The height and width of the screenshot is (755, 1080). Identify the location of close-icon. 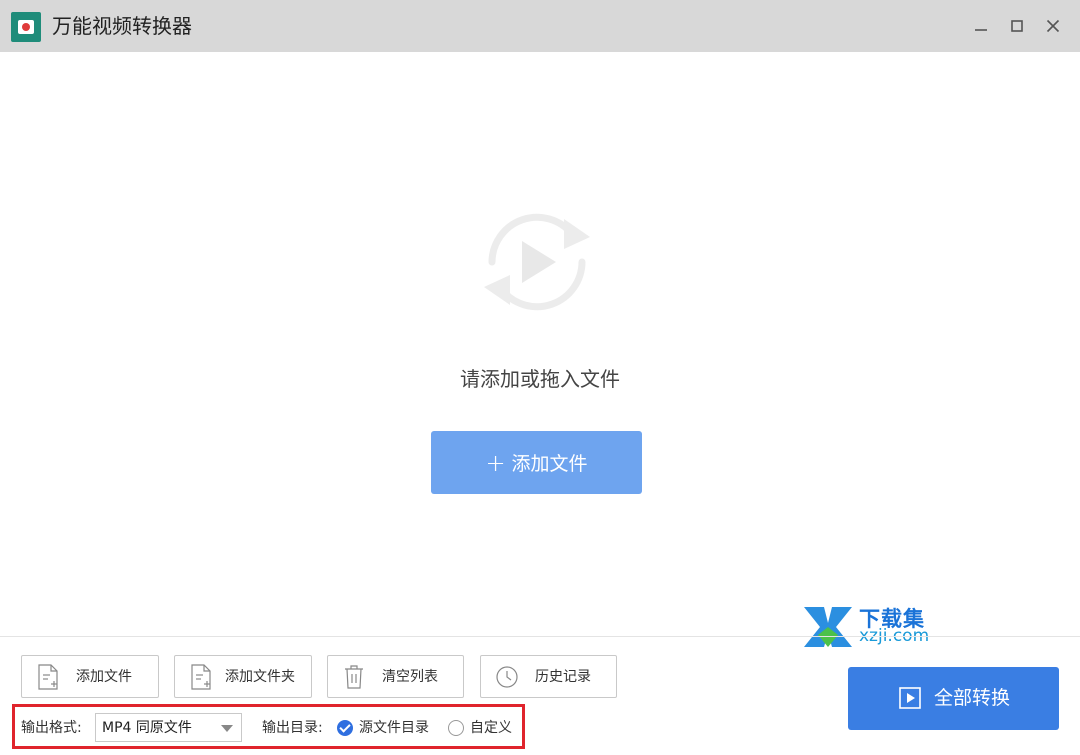
(1053, 26).